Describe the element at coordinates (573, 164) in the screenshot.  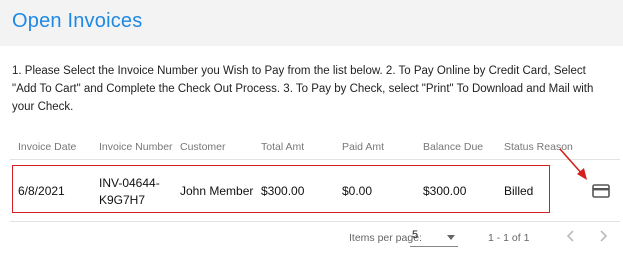
I see `red-arrow-icon` at that location.